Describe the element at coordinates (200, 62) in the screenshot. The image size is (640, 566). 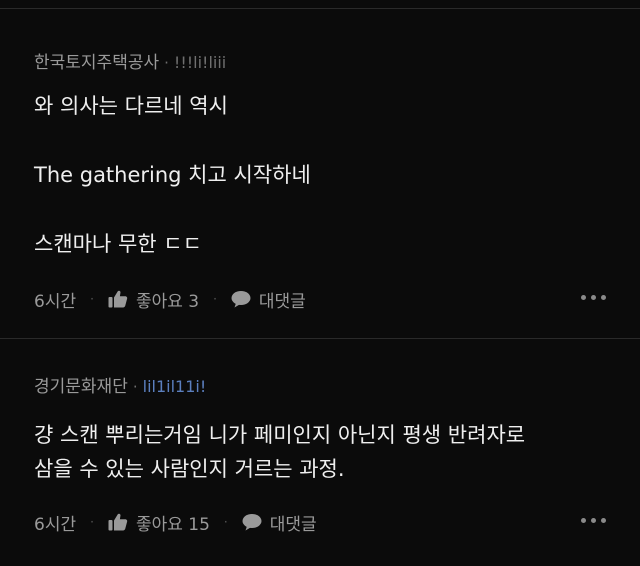
I see `author-handle: !!!li!liii` at that location.